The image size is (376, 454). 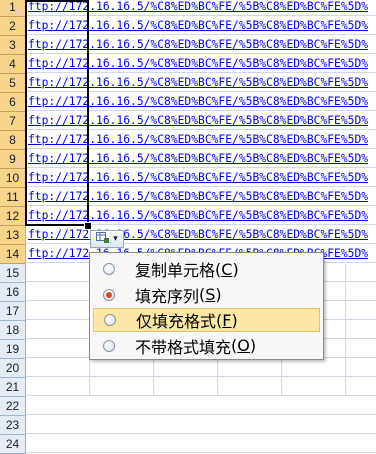 I want to click on chevron-down-icon: ▾, so click(x=115, y=239).